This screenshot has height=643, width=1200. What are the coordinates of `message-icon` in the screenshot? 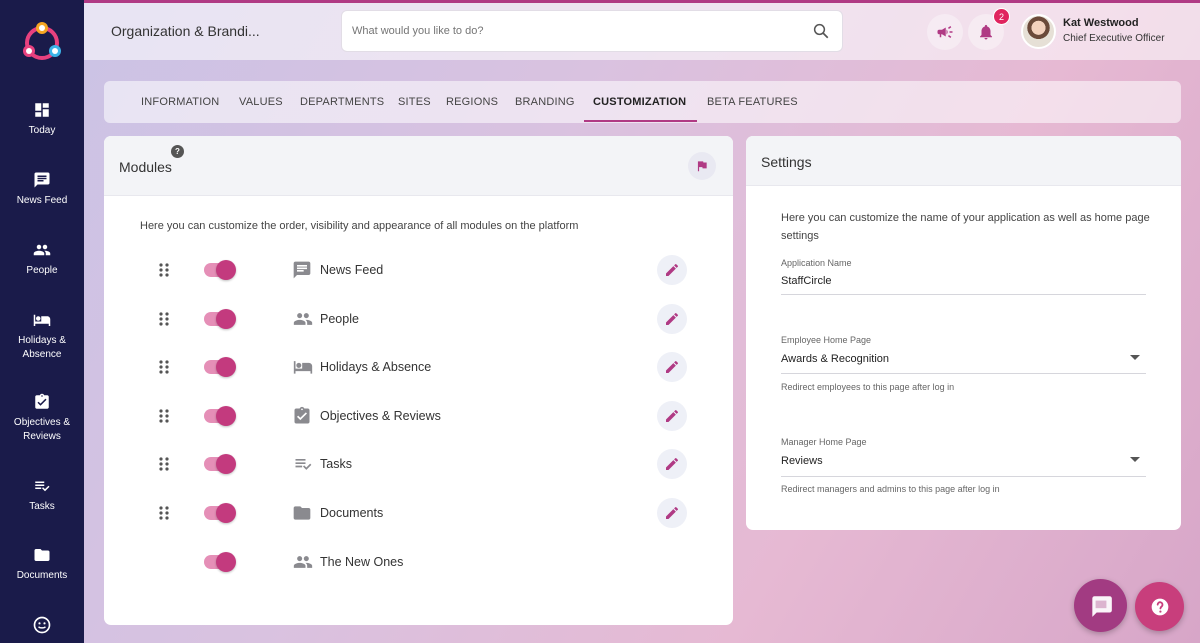 It's located at (302, 270).